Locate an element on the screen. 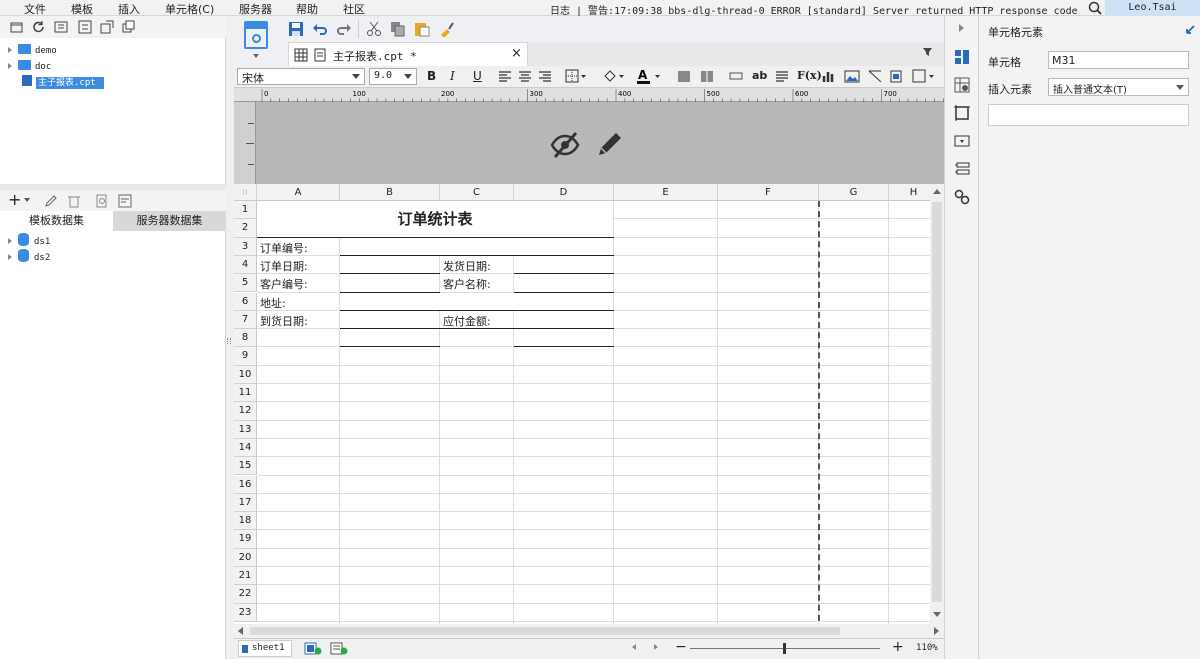  horizontal-scrollbar is located at coordinates (589, 631).